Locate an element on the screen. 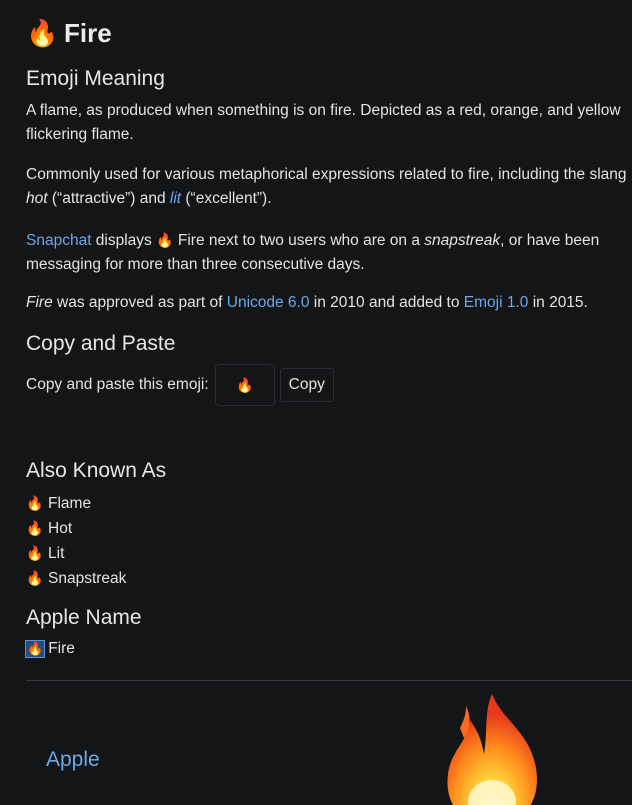 This screenshot has width=632, height=805. hot-gloss: (“attractive”) and is located at coordinates (108, 198).